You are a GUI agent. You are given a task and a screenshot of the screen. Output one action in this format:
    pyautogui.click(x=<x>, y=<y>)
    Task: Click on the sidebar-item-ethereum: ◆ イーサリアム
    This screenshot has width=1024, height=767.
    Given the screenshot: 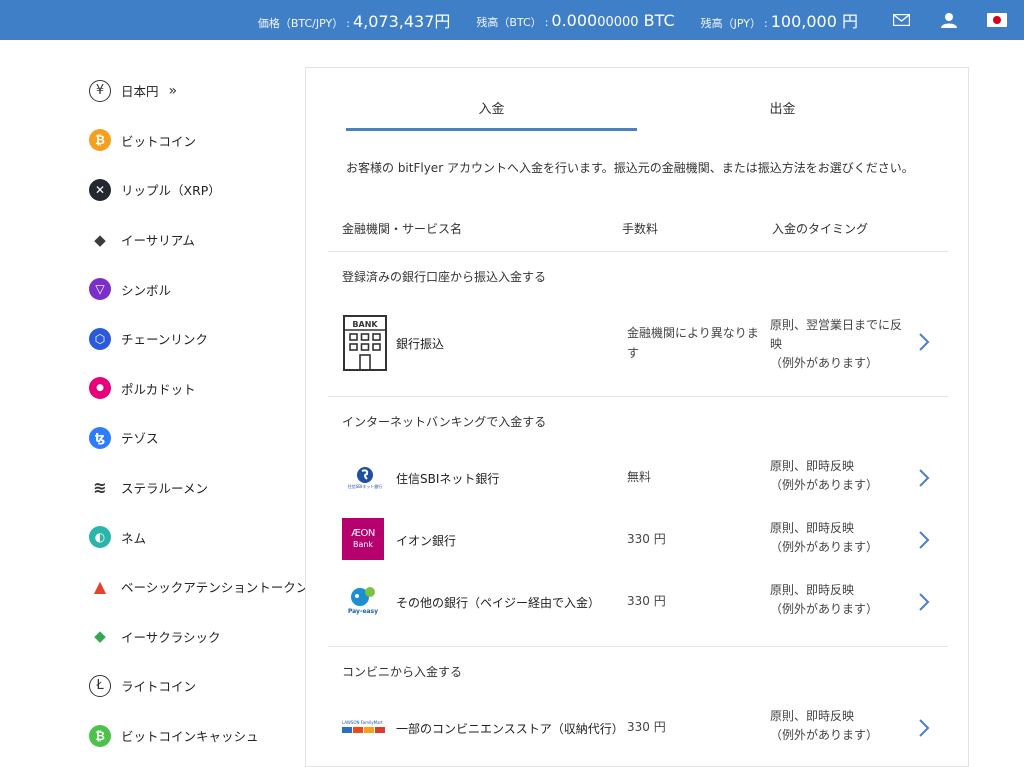 What is the action you would take?
    pyautogui.click(x=191, y=240)
    